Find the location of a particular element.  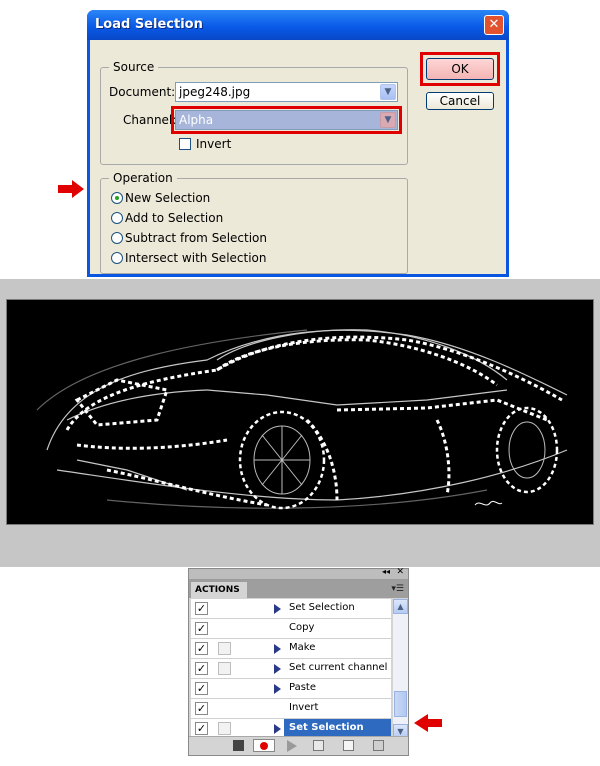

option-add-to-selection: Add to Selection is located at coordinates (174, 218).